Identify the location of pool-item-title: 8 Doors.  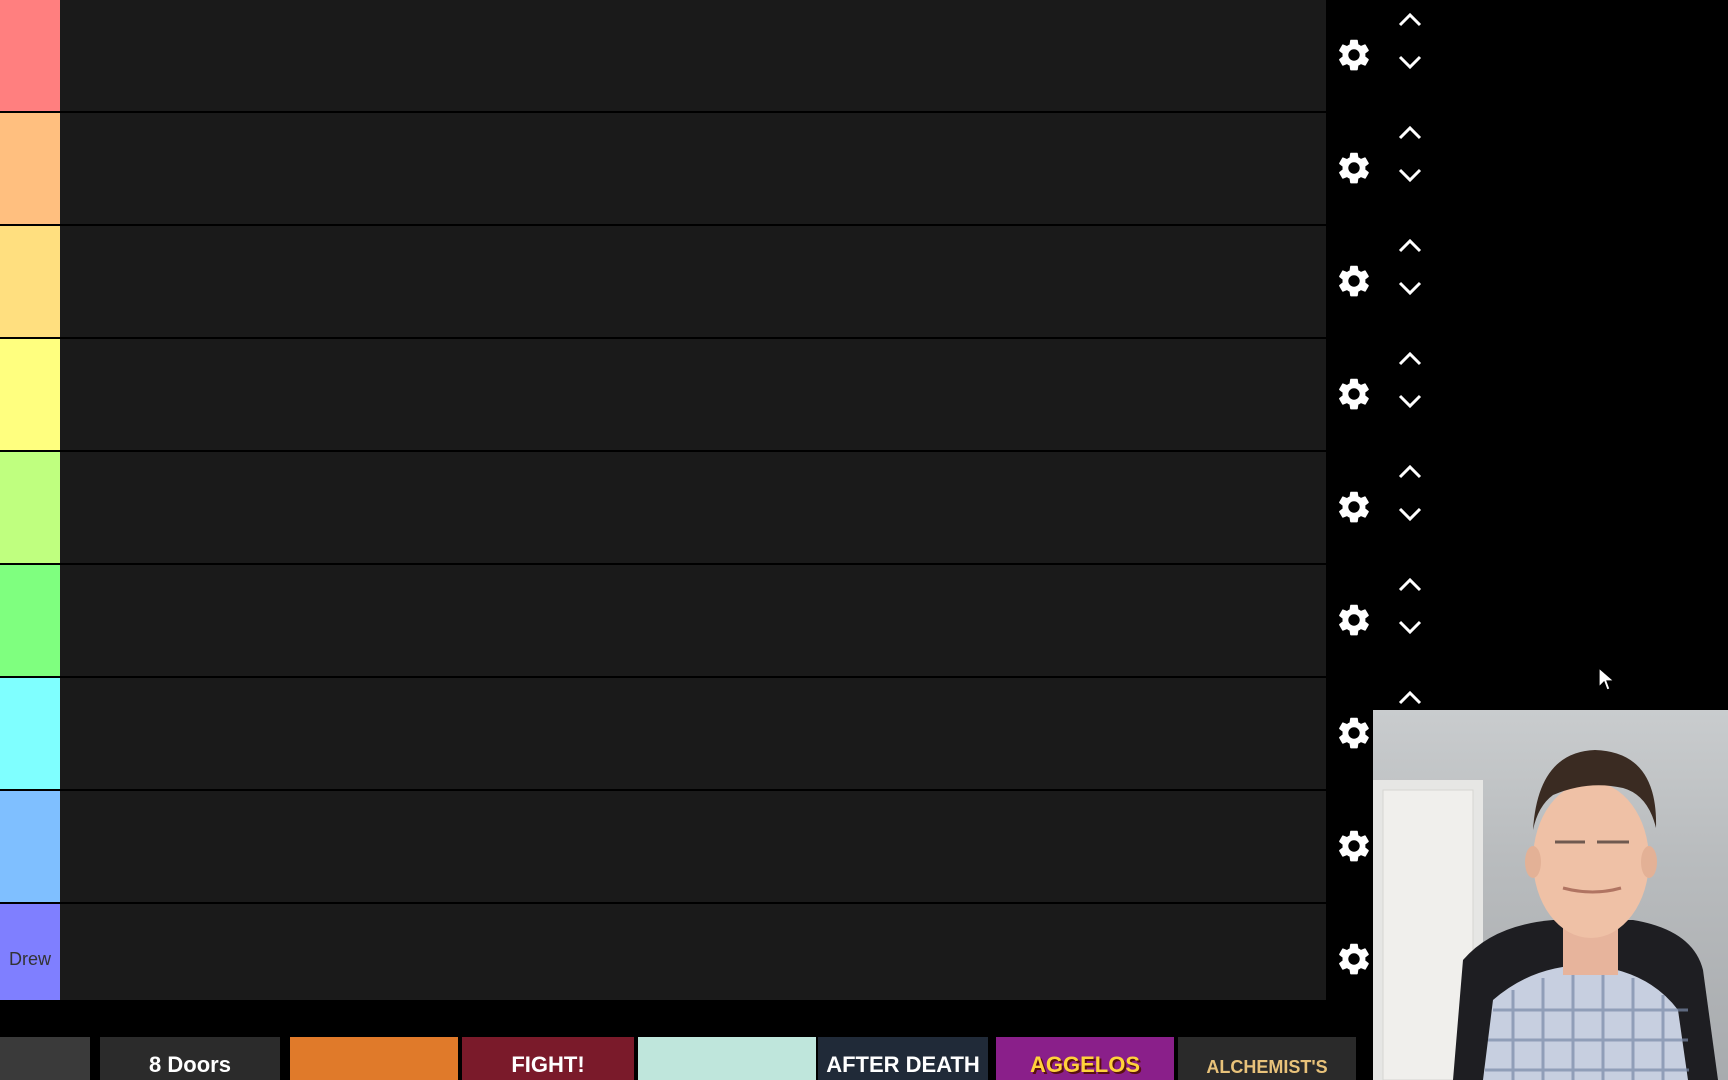
(190, 1064).